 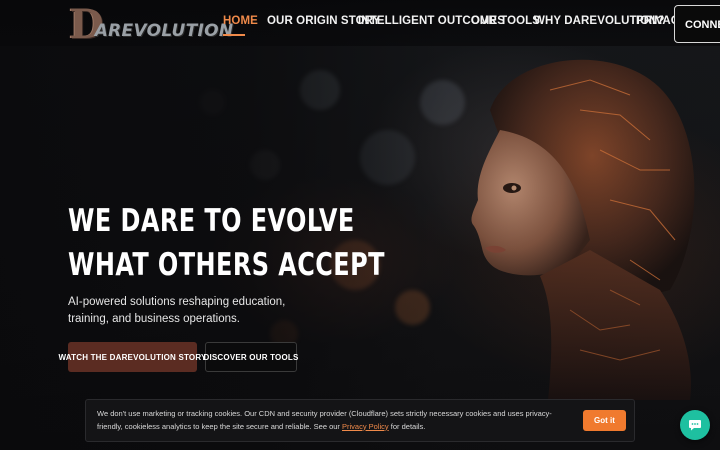 What do you see at coordinates (250, 357) in the screenshot?
I see `discover-tools-button: DISCOVER OUR TOOLS` at bounding box center [250, 357].